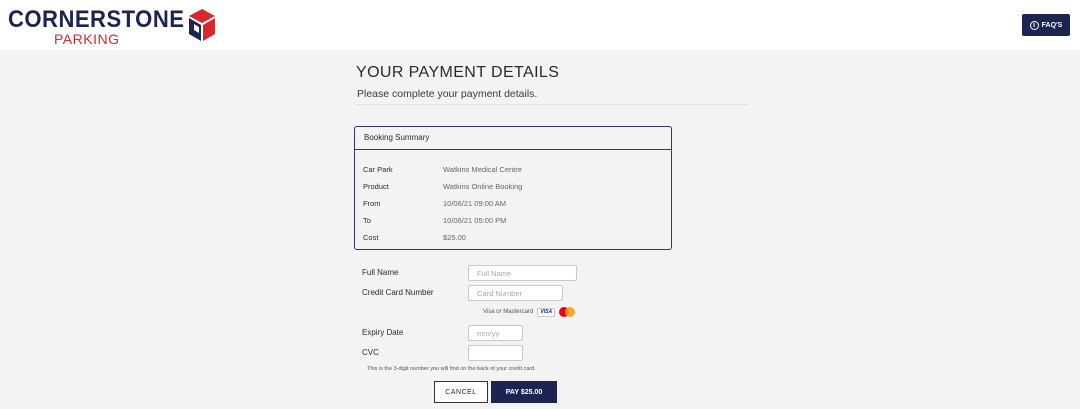 The width and height of the screenshot is (1080, 409). I want to click on visa-icon: VISA, so click(546, 312).